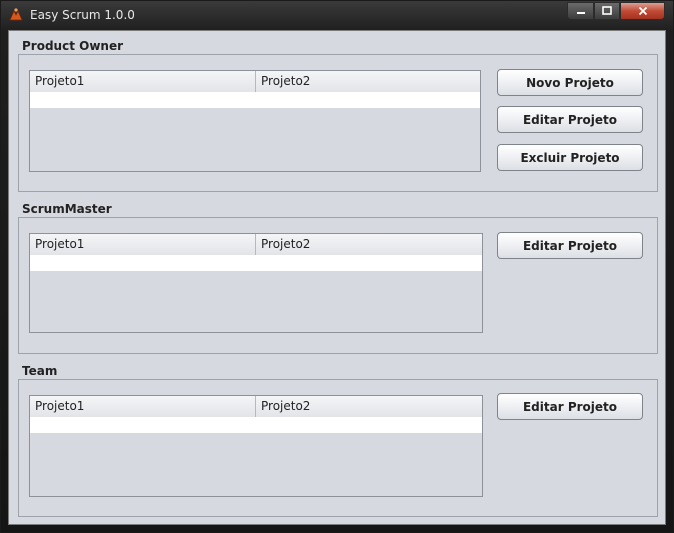  Describe the element at coordinates (570, 157) in the screenshot. I see `excluir-projeto-button: Excluir Projeto` at that location.